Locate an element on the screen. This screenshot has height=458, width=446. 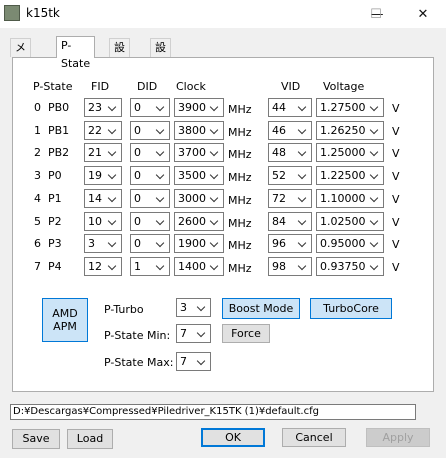
pstate-max-label: P-State Max: is located at coordinates (139, 362).